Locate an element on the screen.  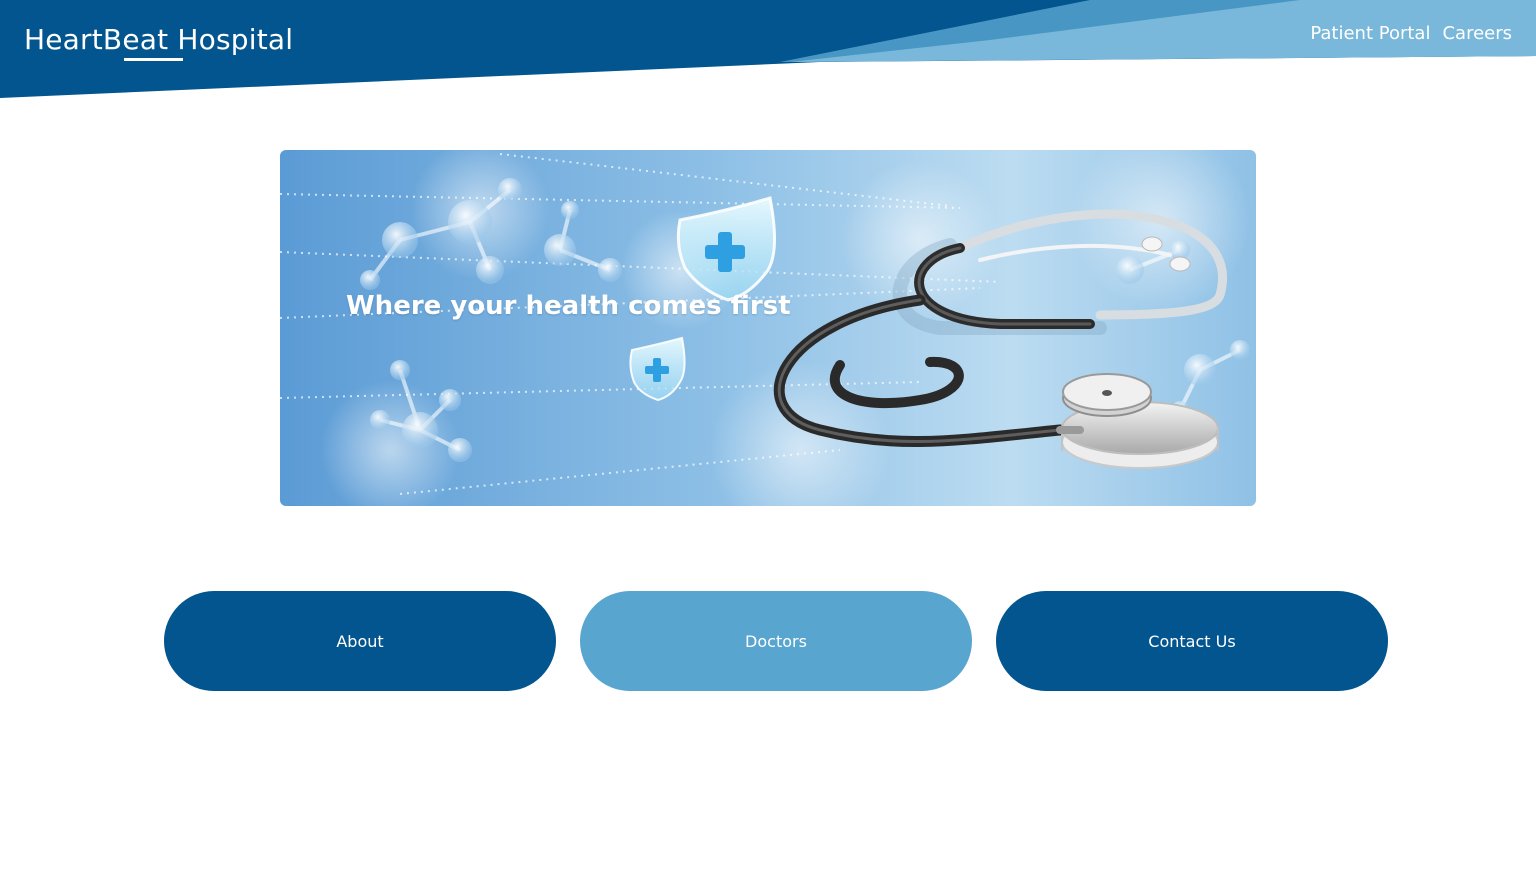
doctors-button: Doctors is located at coordinates (776, 641).